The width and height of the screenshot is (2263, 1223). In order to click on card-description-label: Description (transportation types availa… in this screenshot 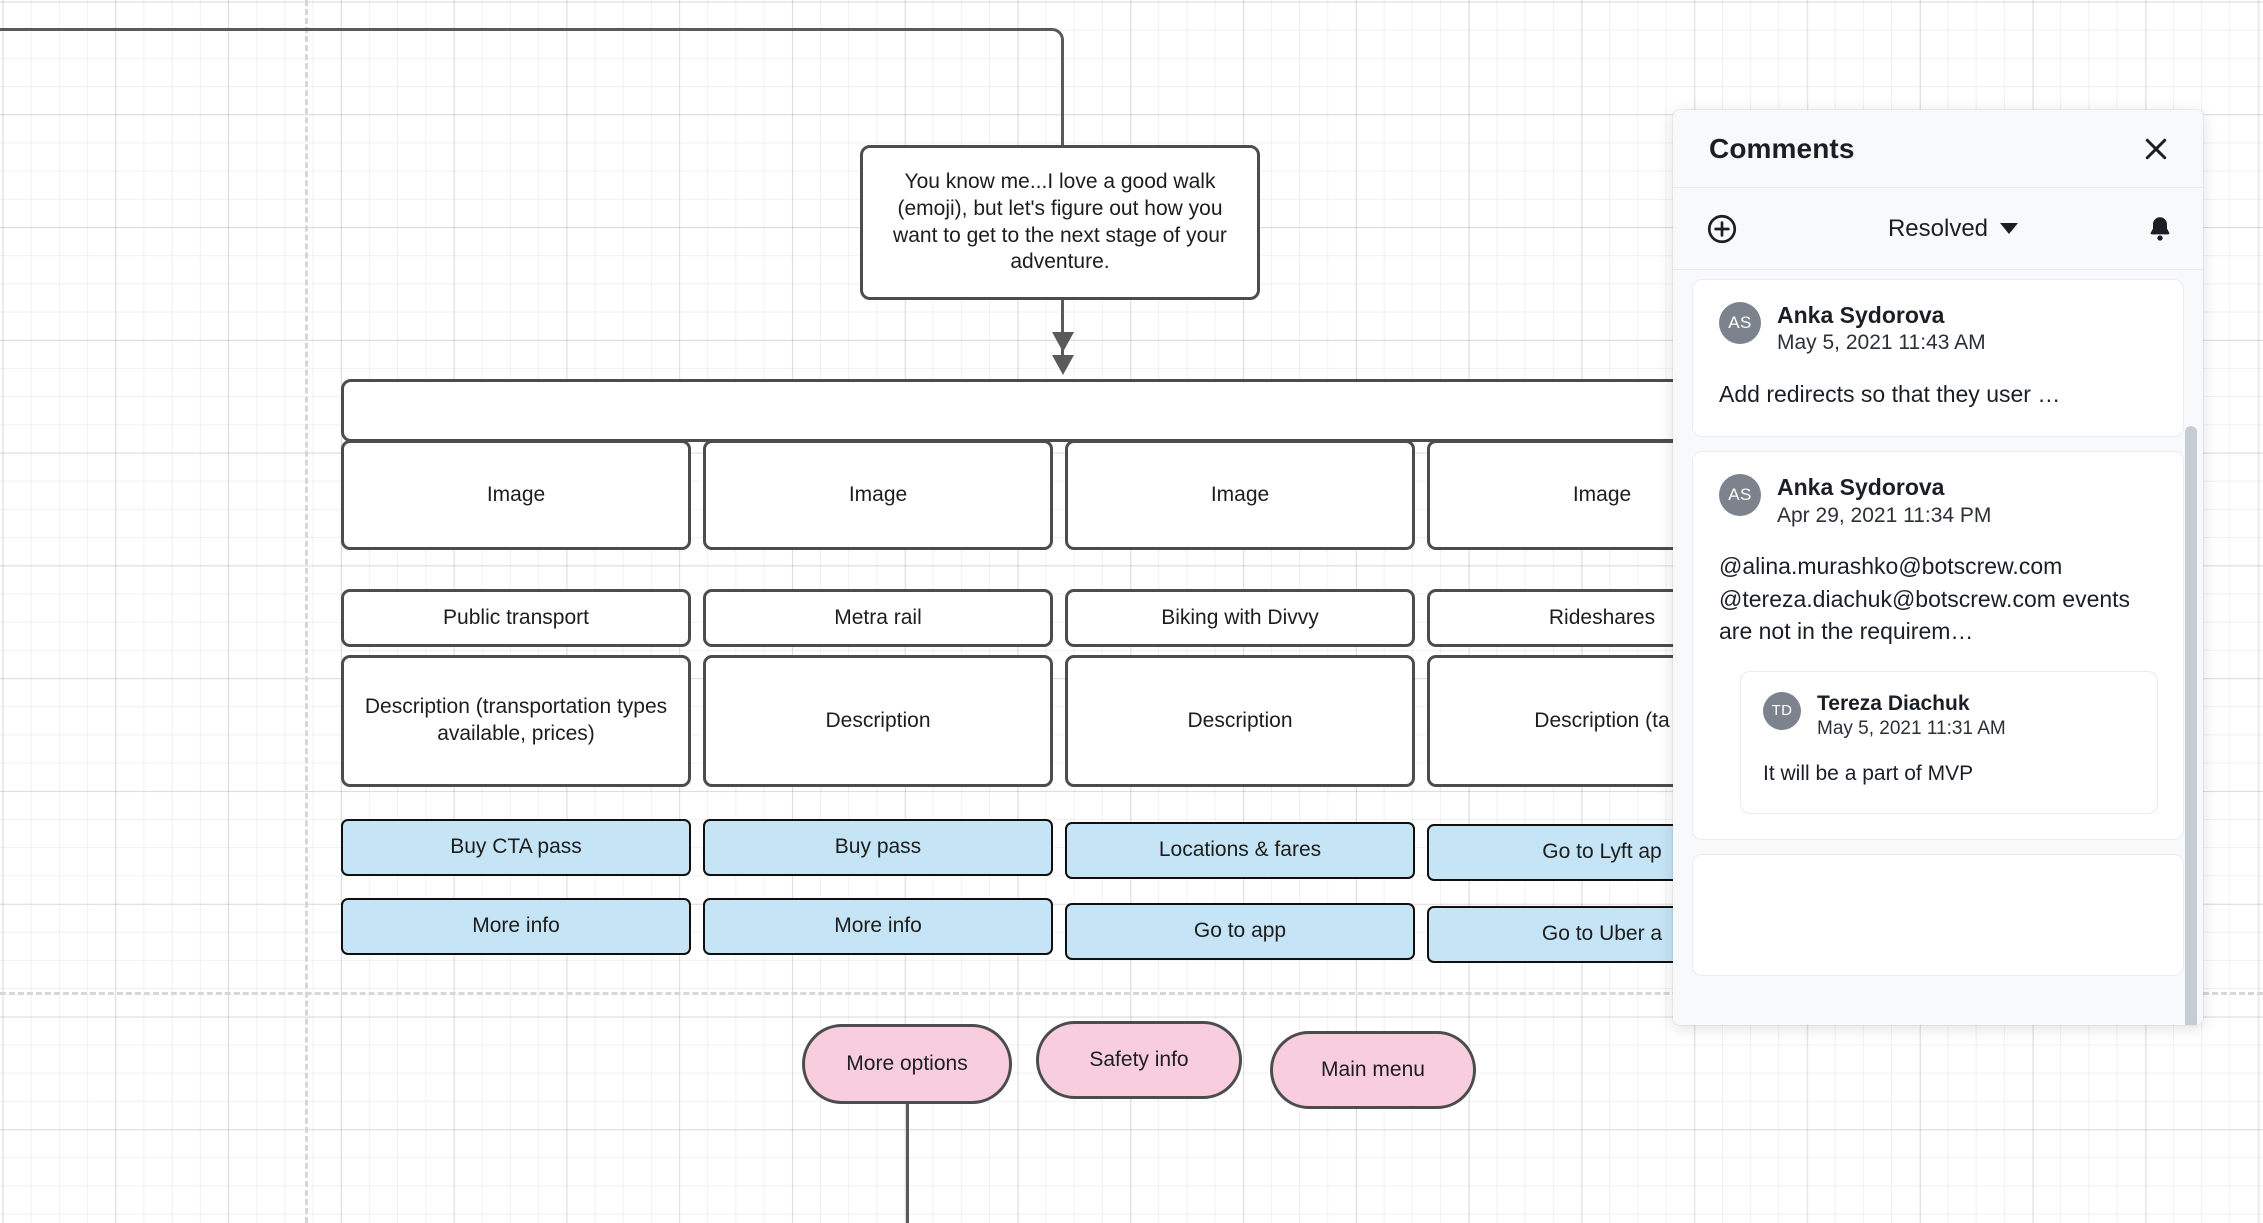, I will do `click(516, 720)`.